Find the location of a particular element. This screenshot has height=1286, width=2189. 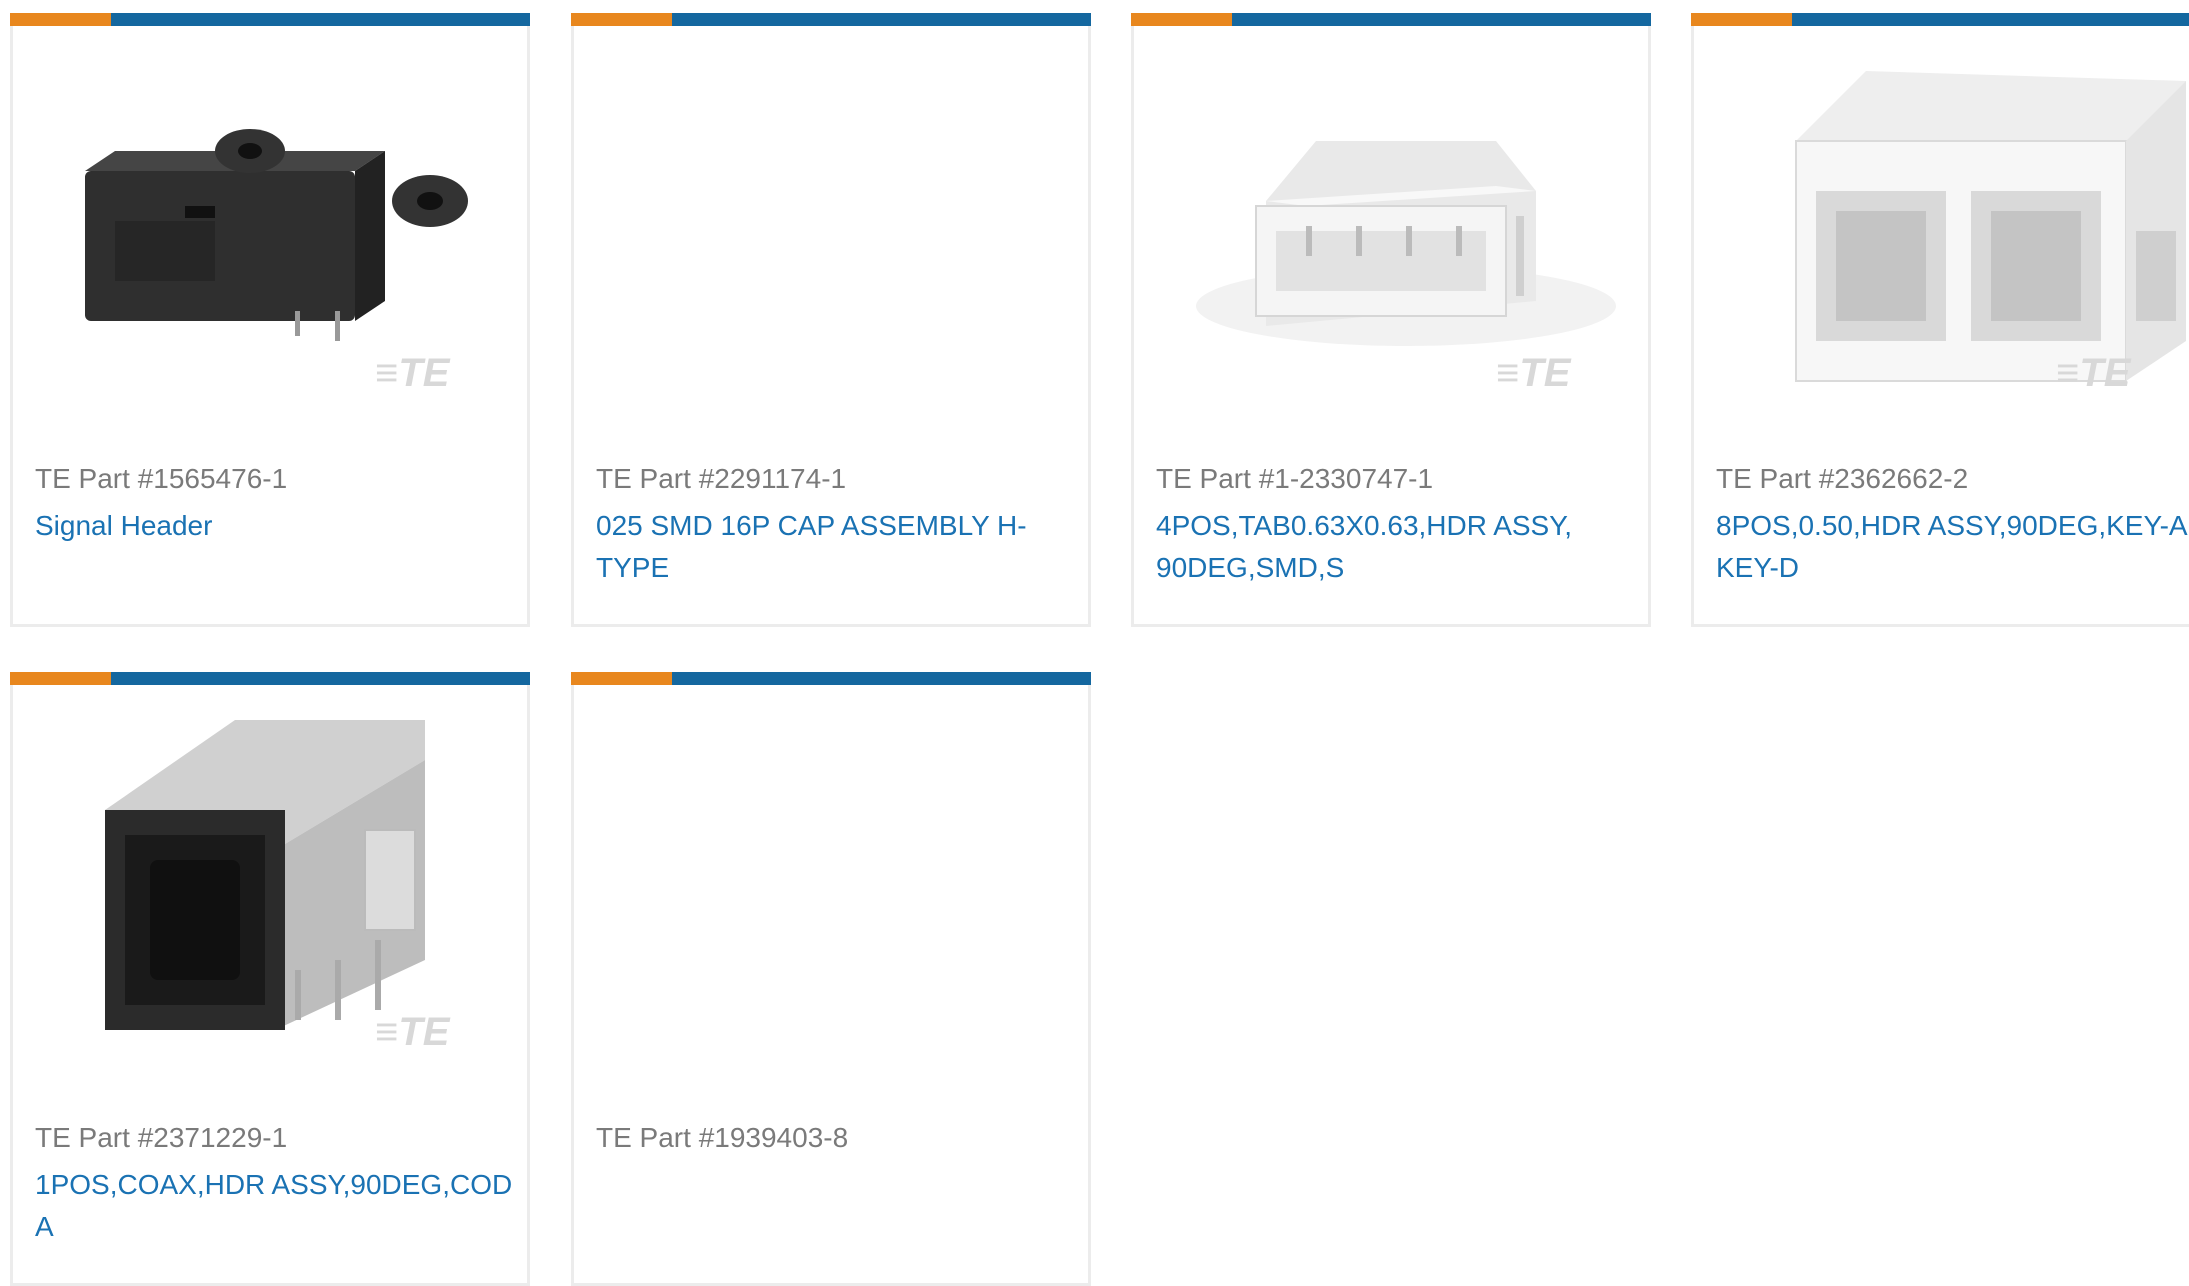

product-title-link: 8POS,0.50,HDR ASSY,90DEG,KEY-A, KEY-D is located at coordinates (1952, 547).